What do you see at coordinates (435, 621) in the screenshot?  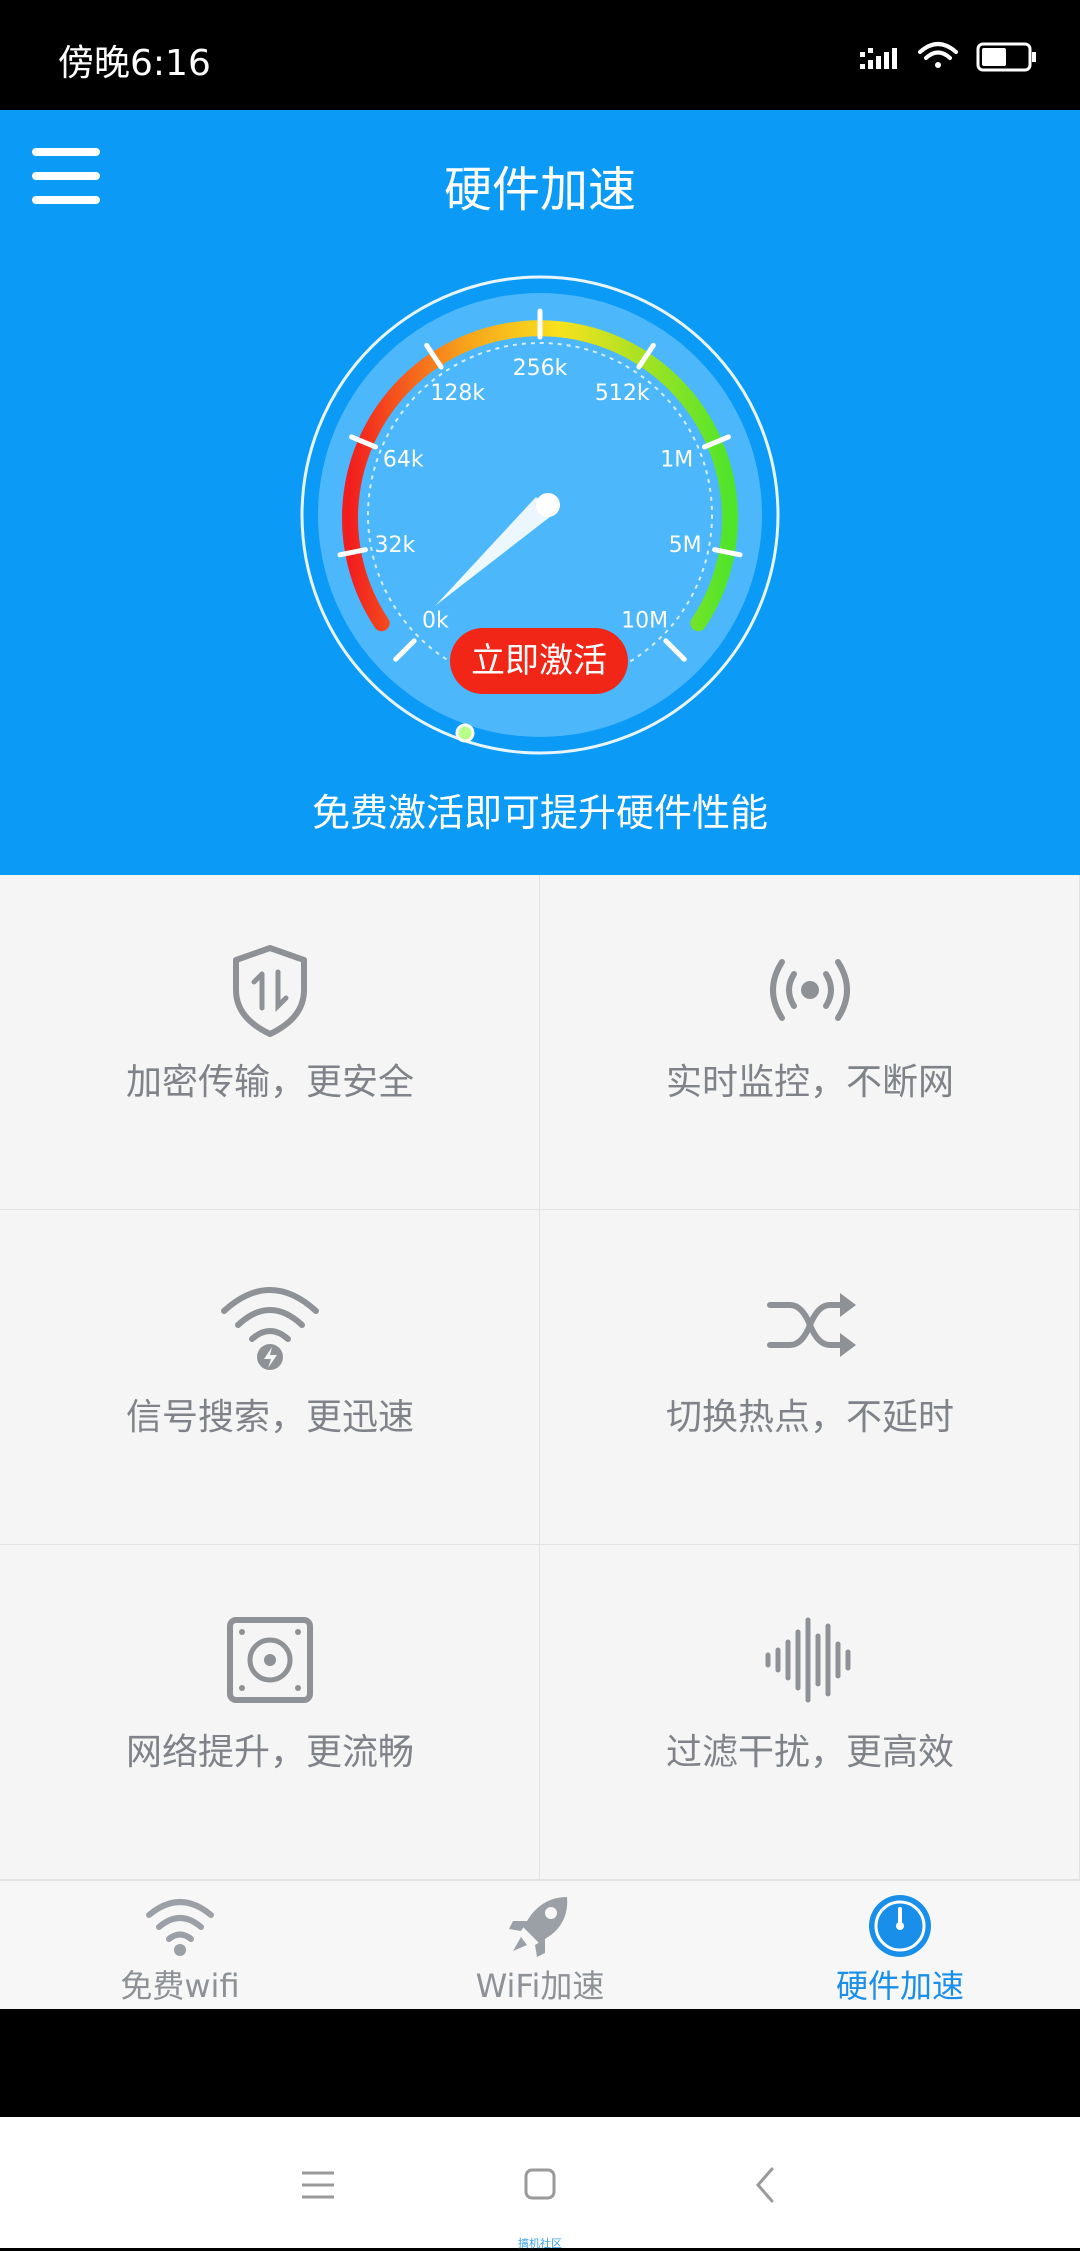 I see `gauge-tick-label: 0k` at bounding box center [435, 621].